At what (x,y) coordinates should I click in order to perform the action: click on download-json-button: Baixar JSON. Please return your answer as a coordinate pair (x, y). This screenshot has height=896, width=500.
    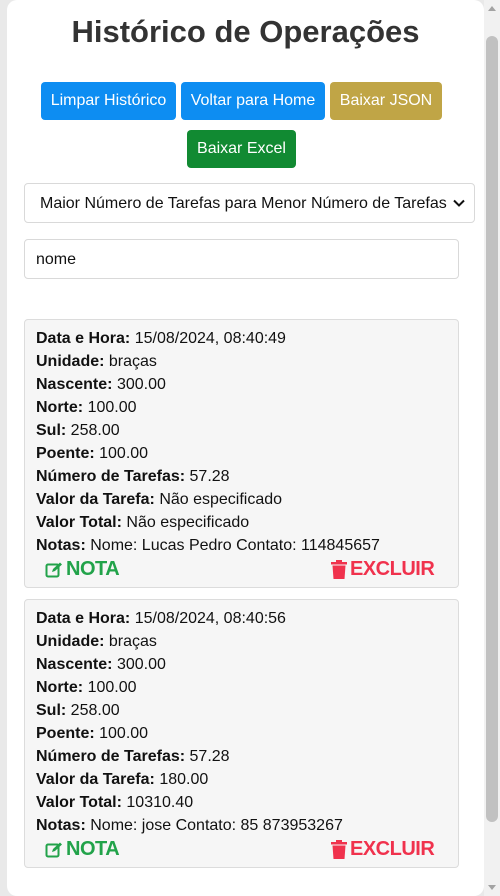
    Looking at the image, I should click on (386, 101).